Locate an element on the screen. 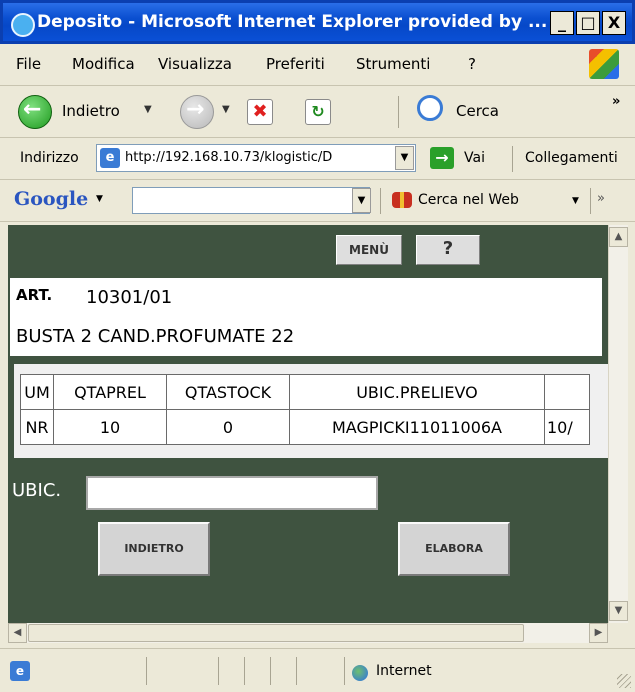 This screenshot has height=692, width=635. window-controls: _ □ X is located at coordinates (588, 23).